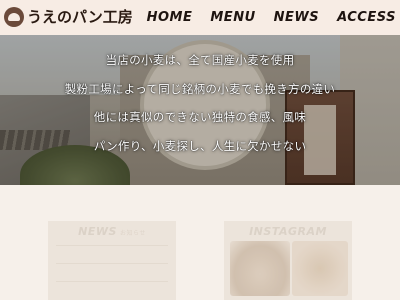  I want to click on instagram-title: INSTAGRAM, so click(288, 231).